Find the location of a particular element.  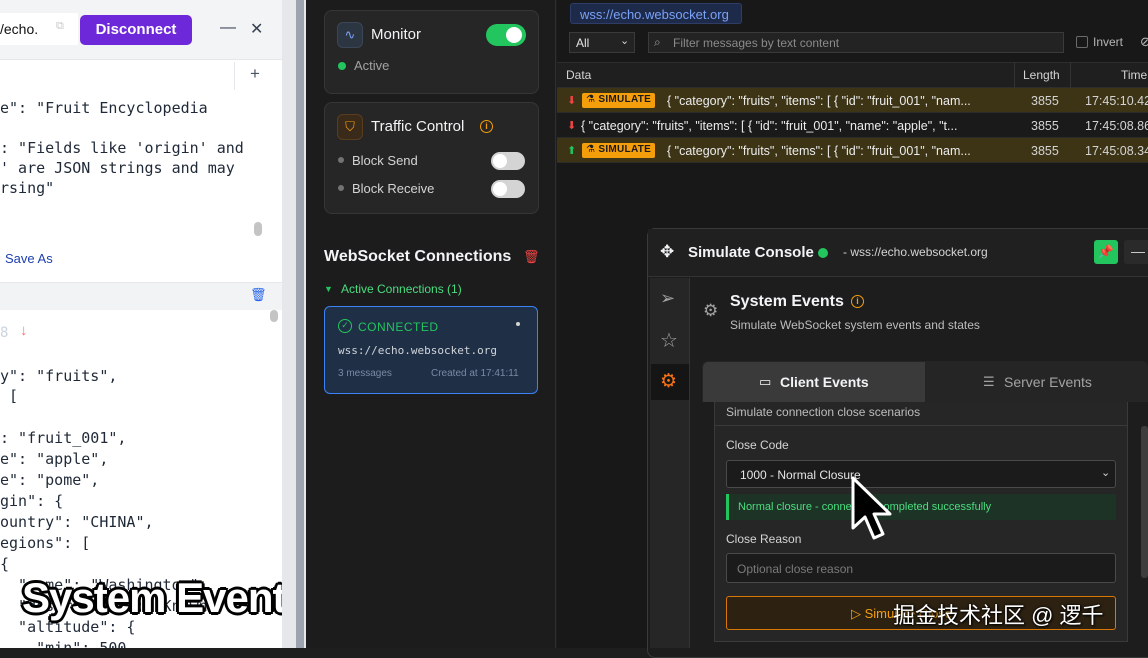

close-reason-label: Close Reason is located at coordinates (764, 539).